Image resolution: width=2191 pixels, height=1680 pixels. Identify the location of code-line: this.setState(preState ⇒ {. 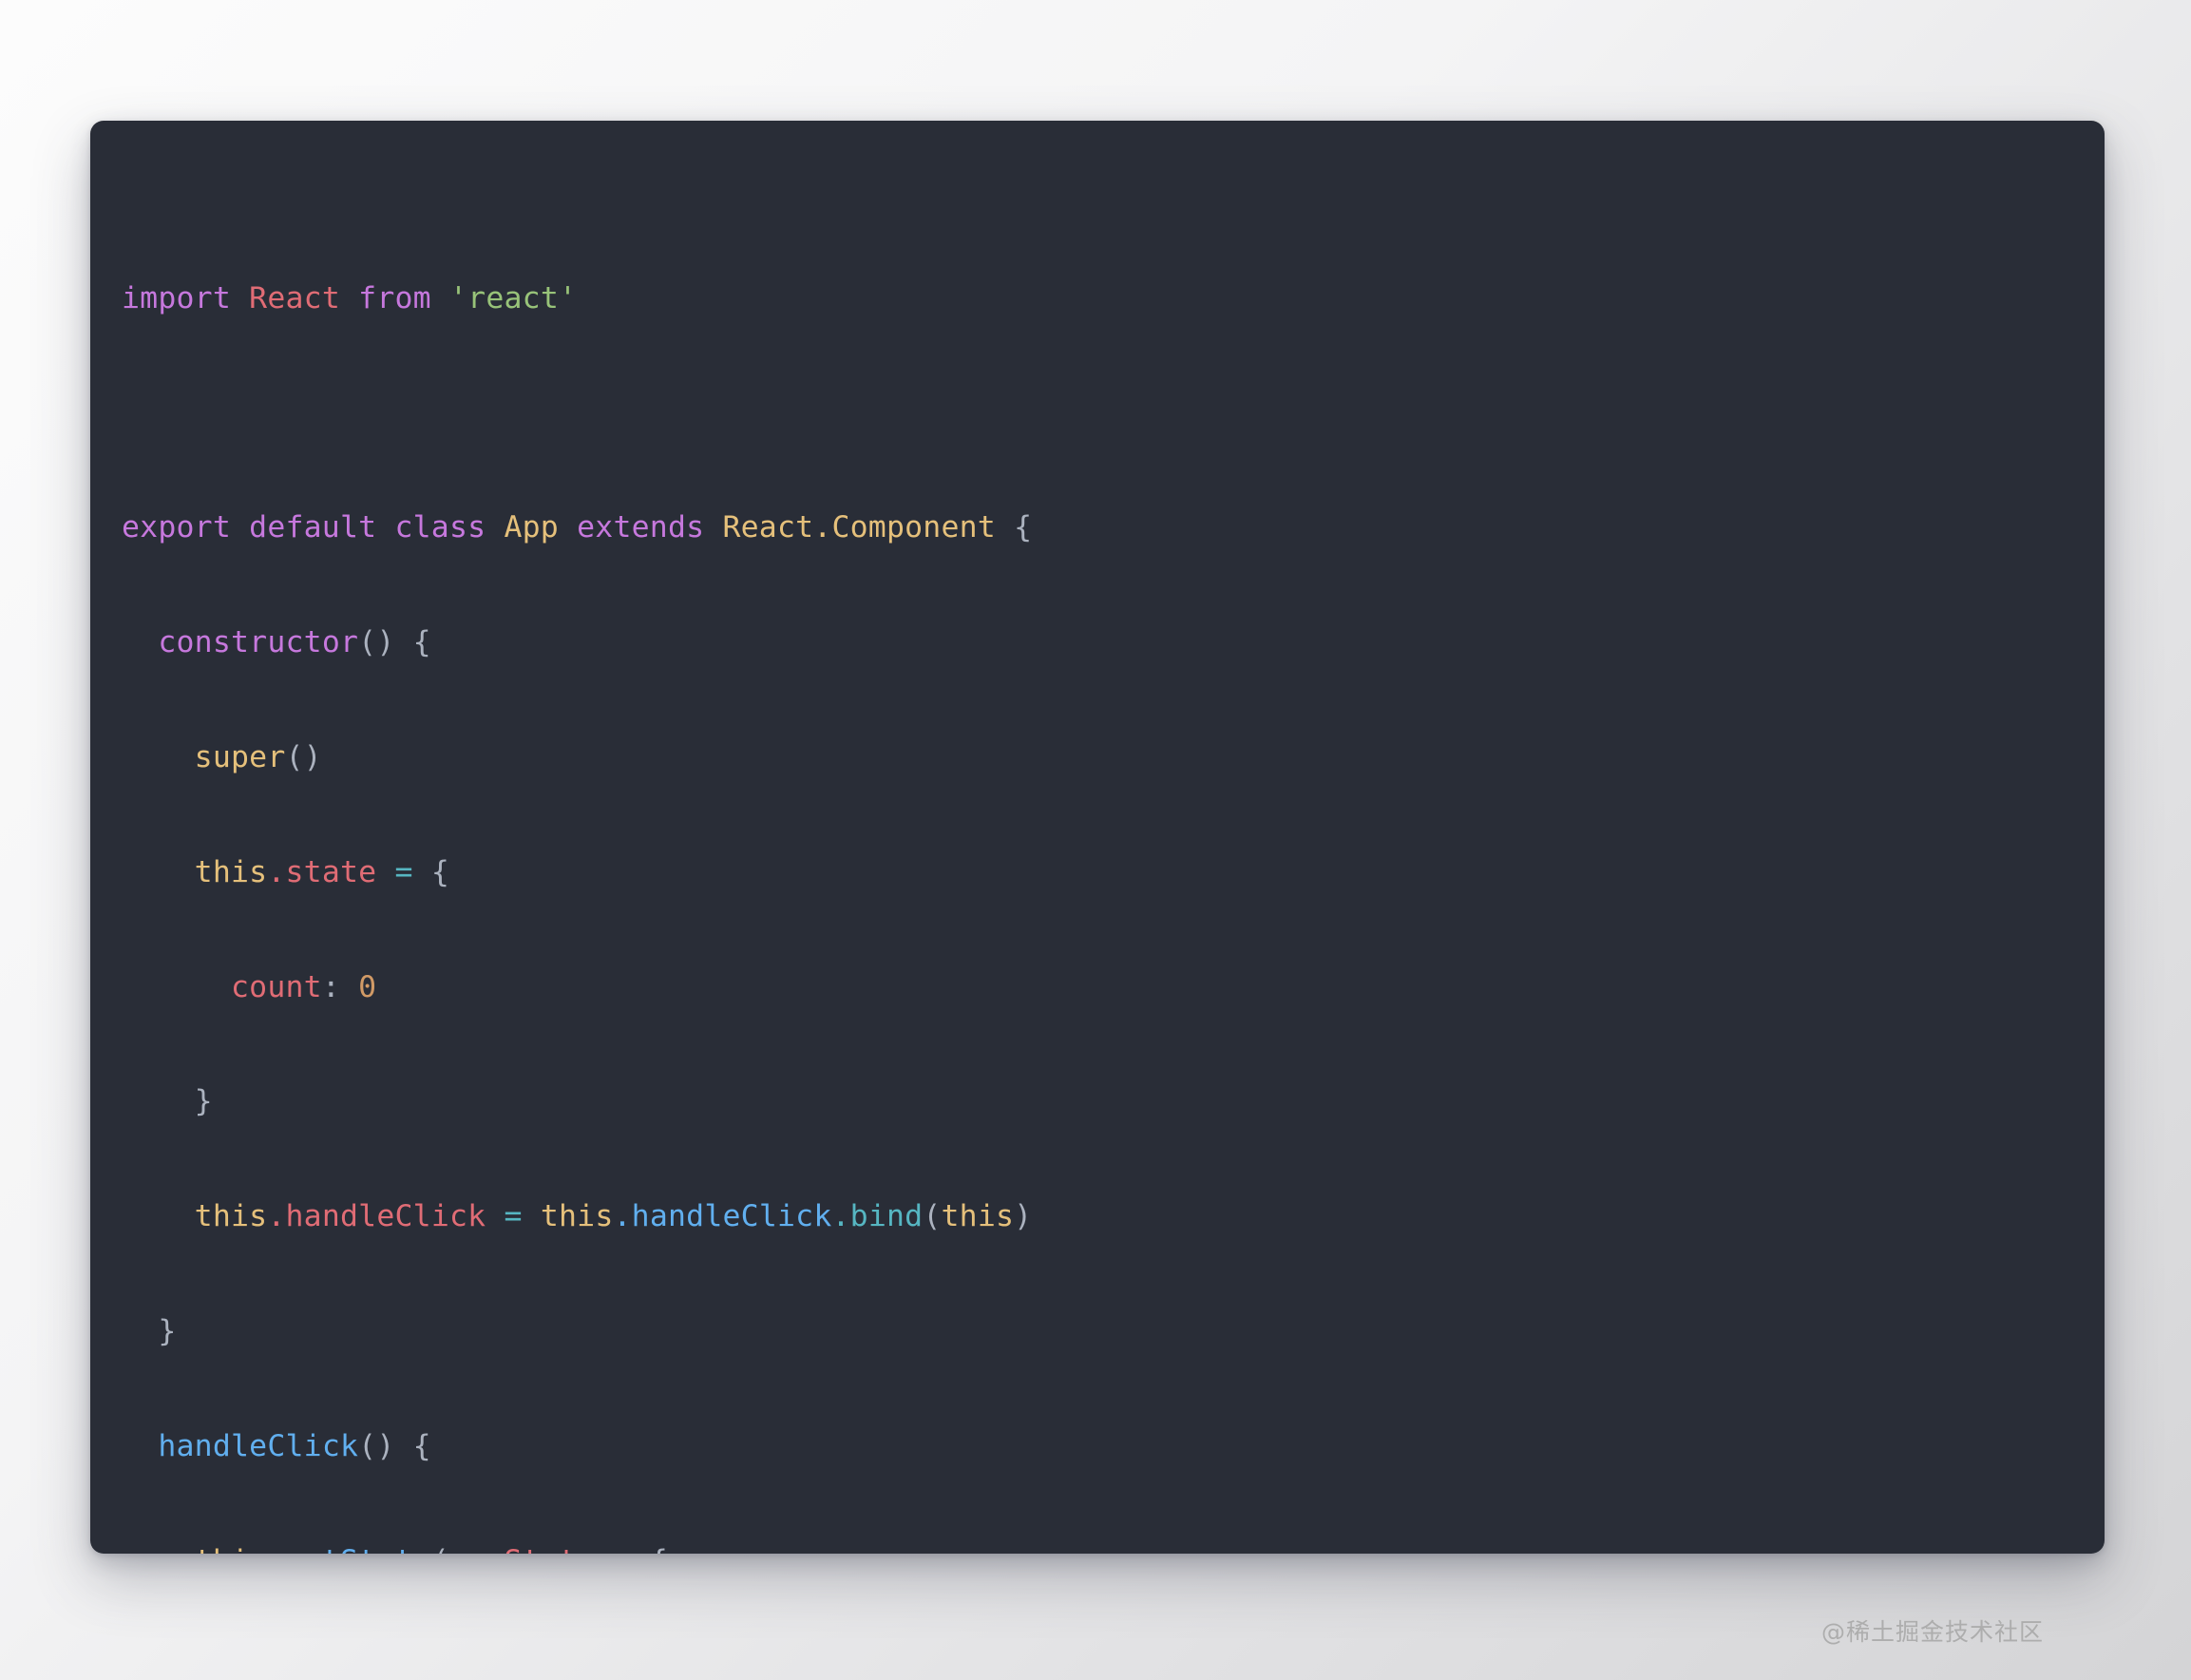
(1095, 1543).